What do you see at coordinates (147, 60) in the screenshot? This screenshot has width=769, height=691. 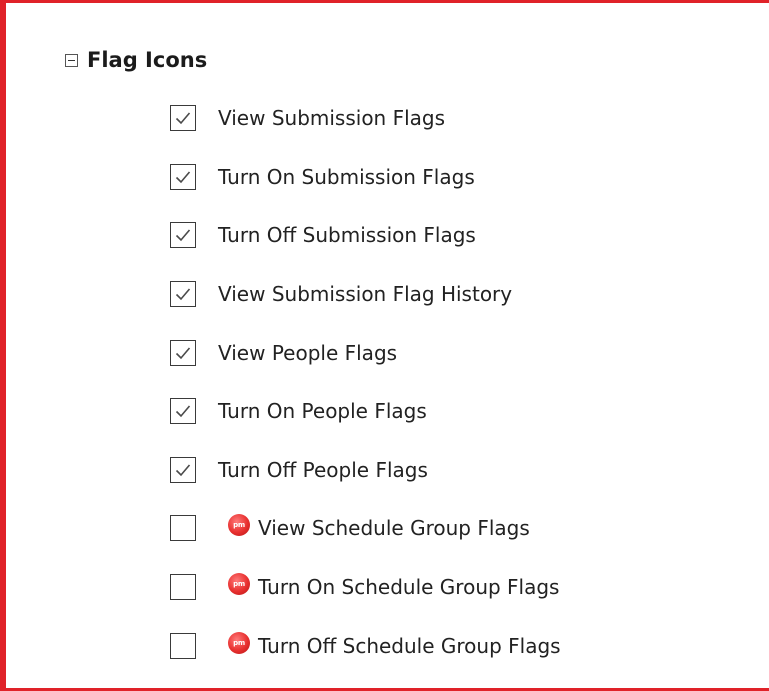 I see `section-title: Flag Icons` at bounding box center [147, 60].